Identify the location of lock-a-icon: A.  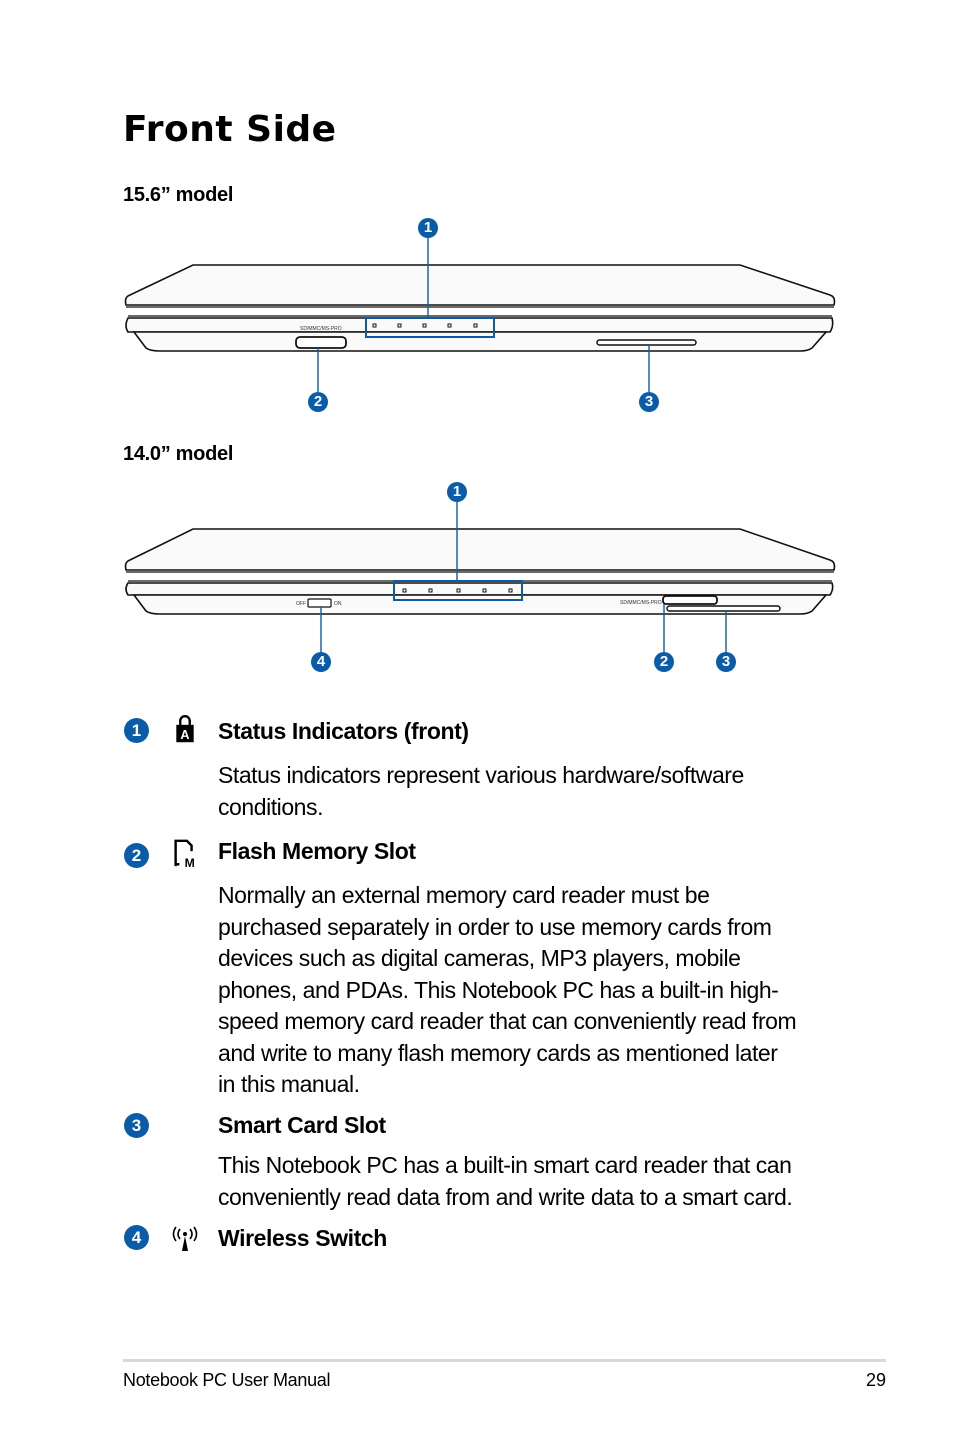
(185, 729).